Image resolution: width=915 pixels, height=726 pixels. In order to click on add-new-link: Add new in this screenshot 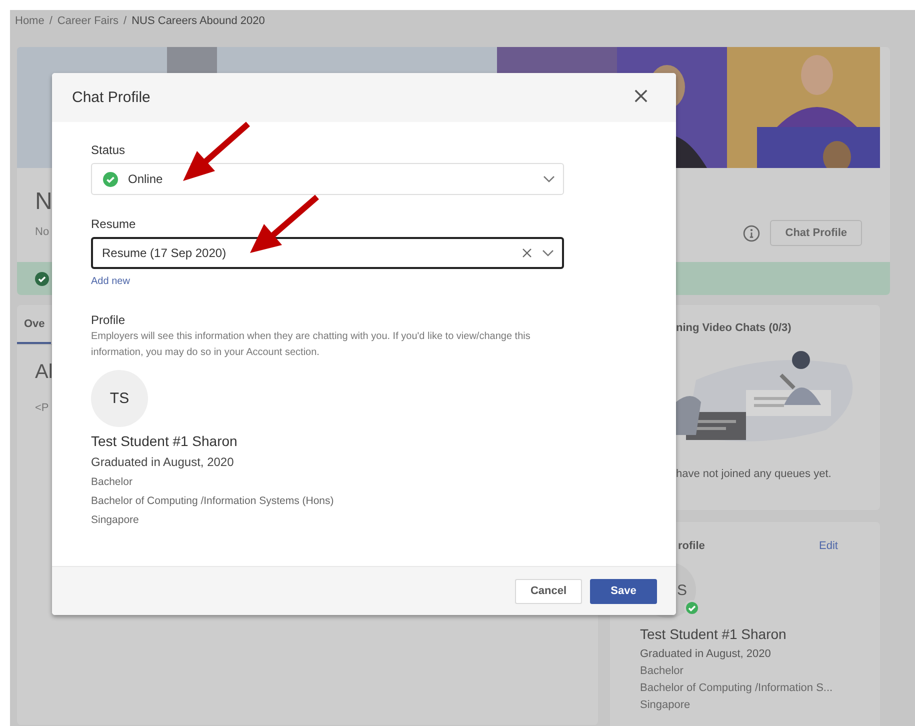, I will do `click(110, 281)`.